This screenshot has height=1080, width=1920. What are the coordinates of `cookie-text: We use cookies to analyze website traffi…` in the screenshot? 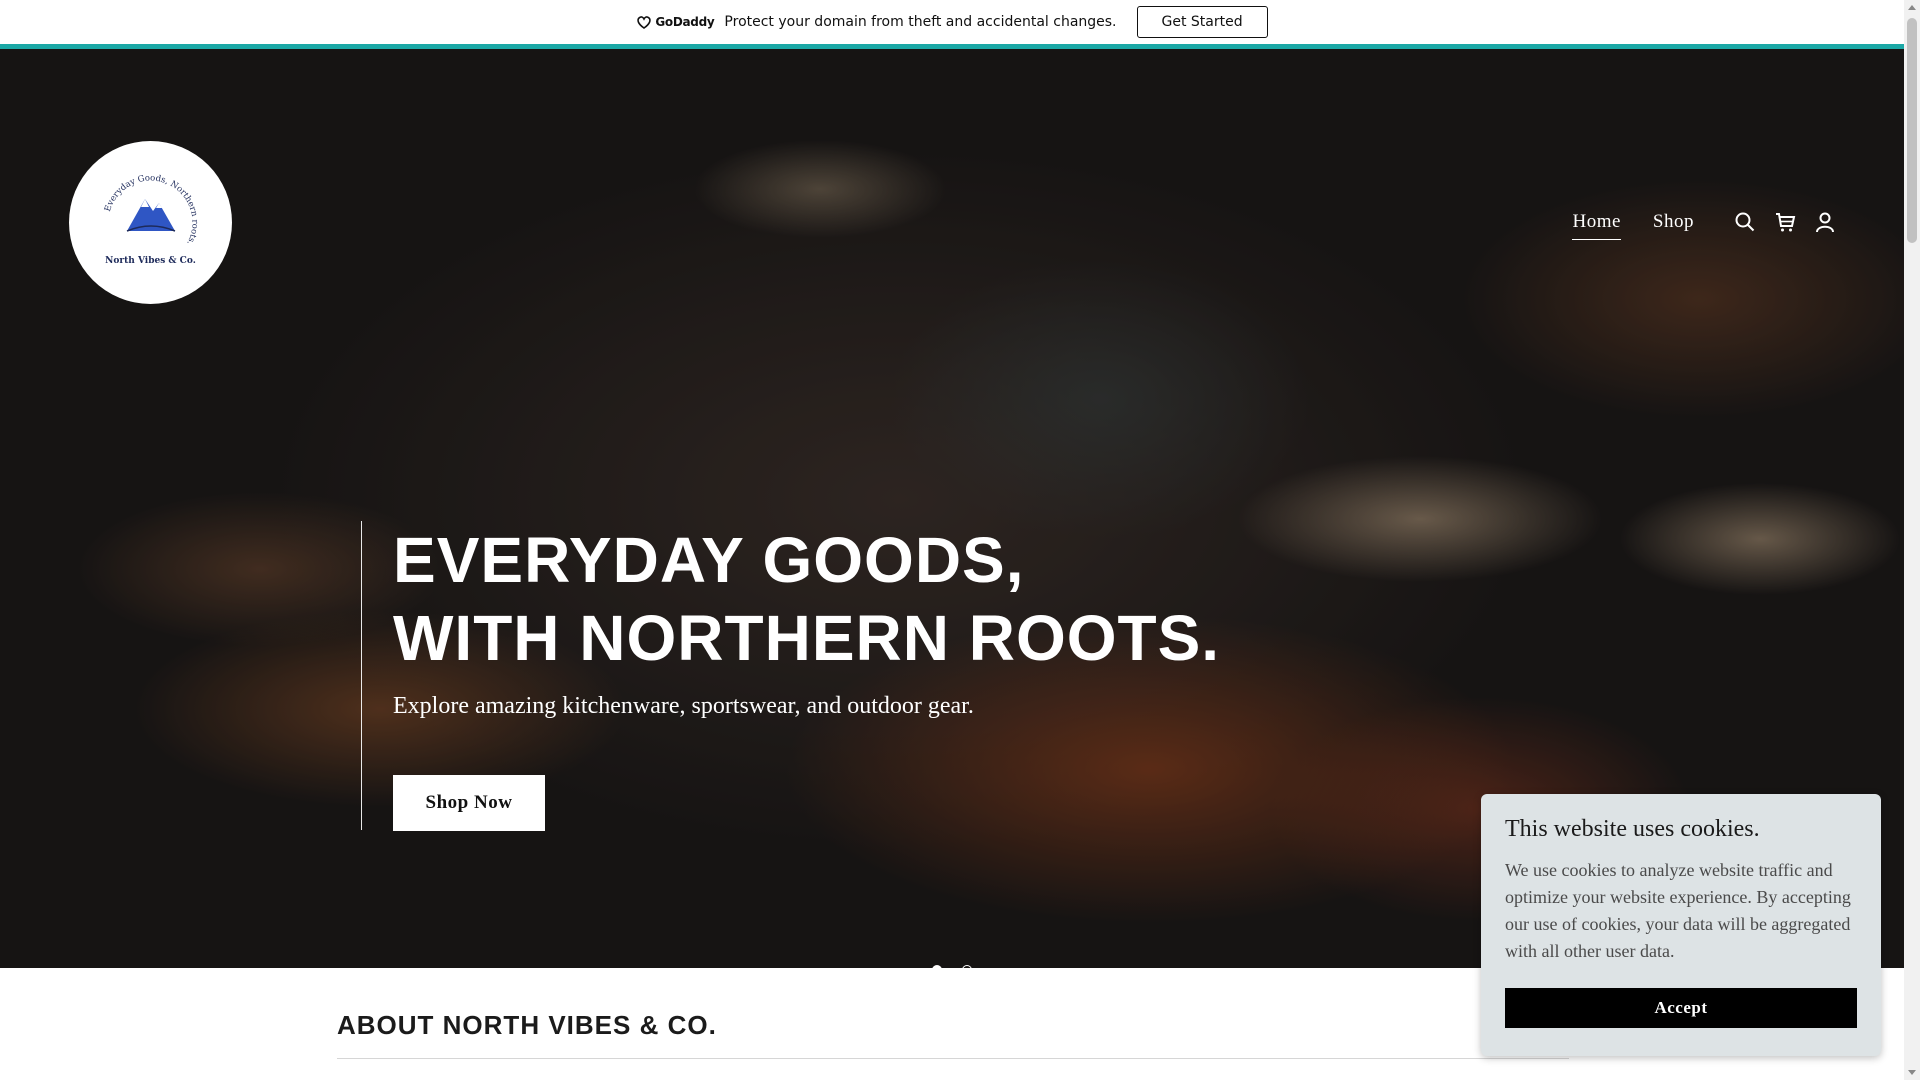 It's located at (1678, 910).